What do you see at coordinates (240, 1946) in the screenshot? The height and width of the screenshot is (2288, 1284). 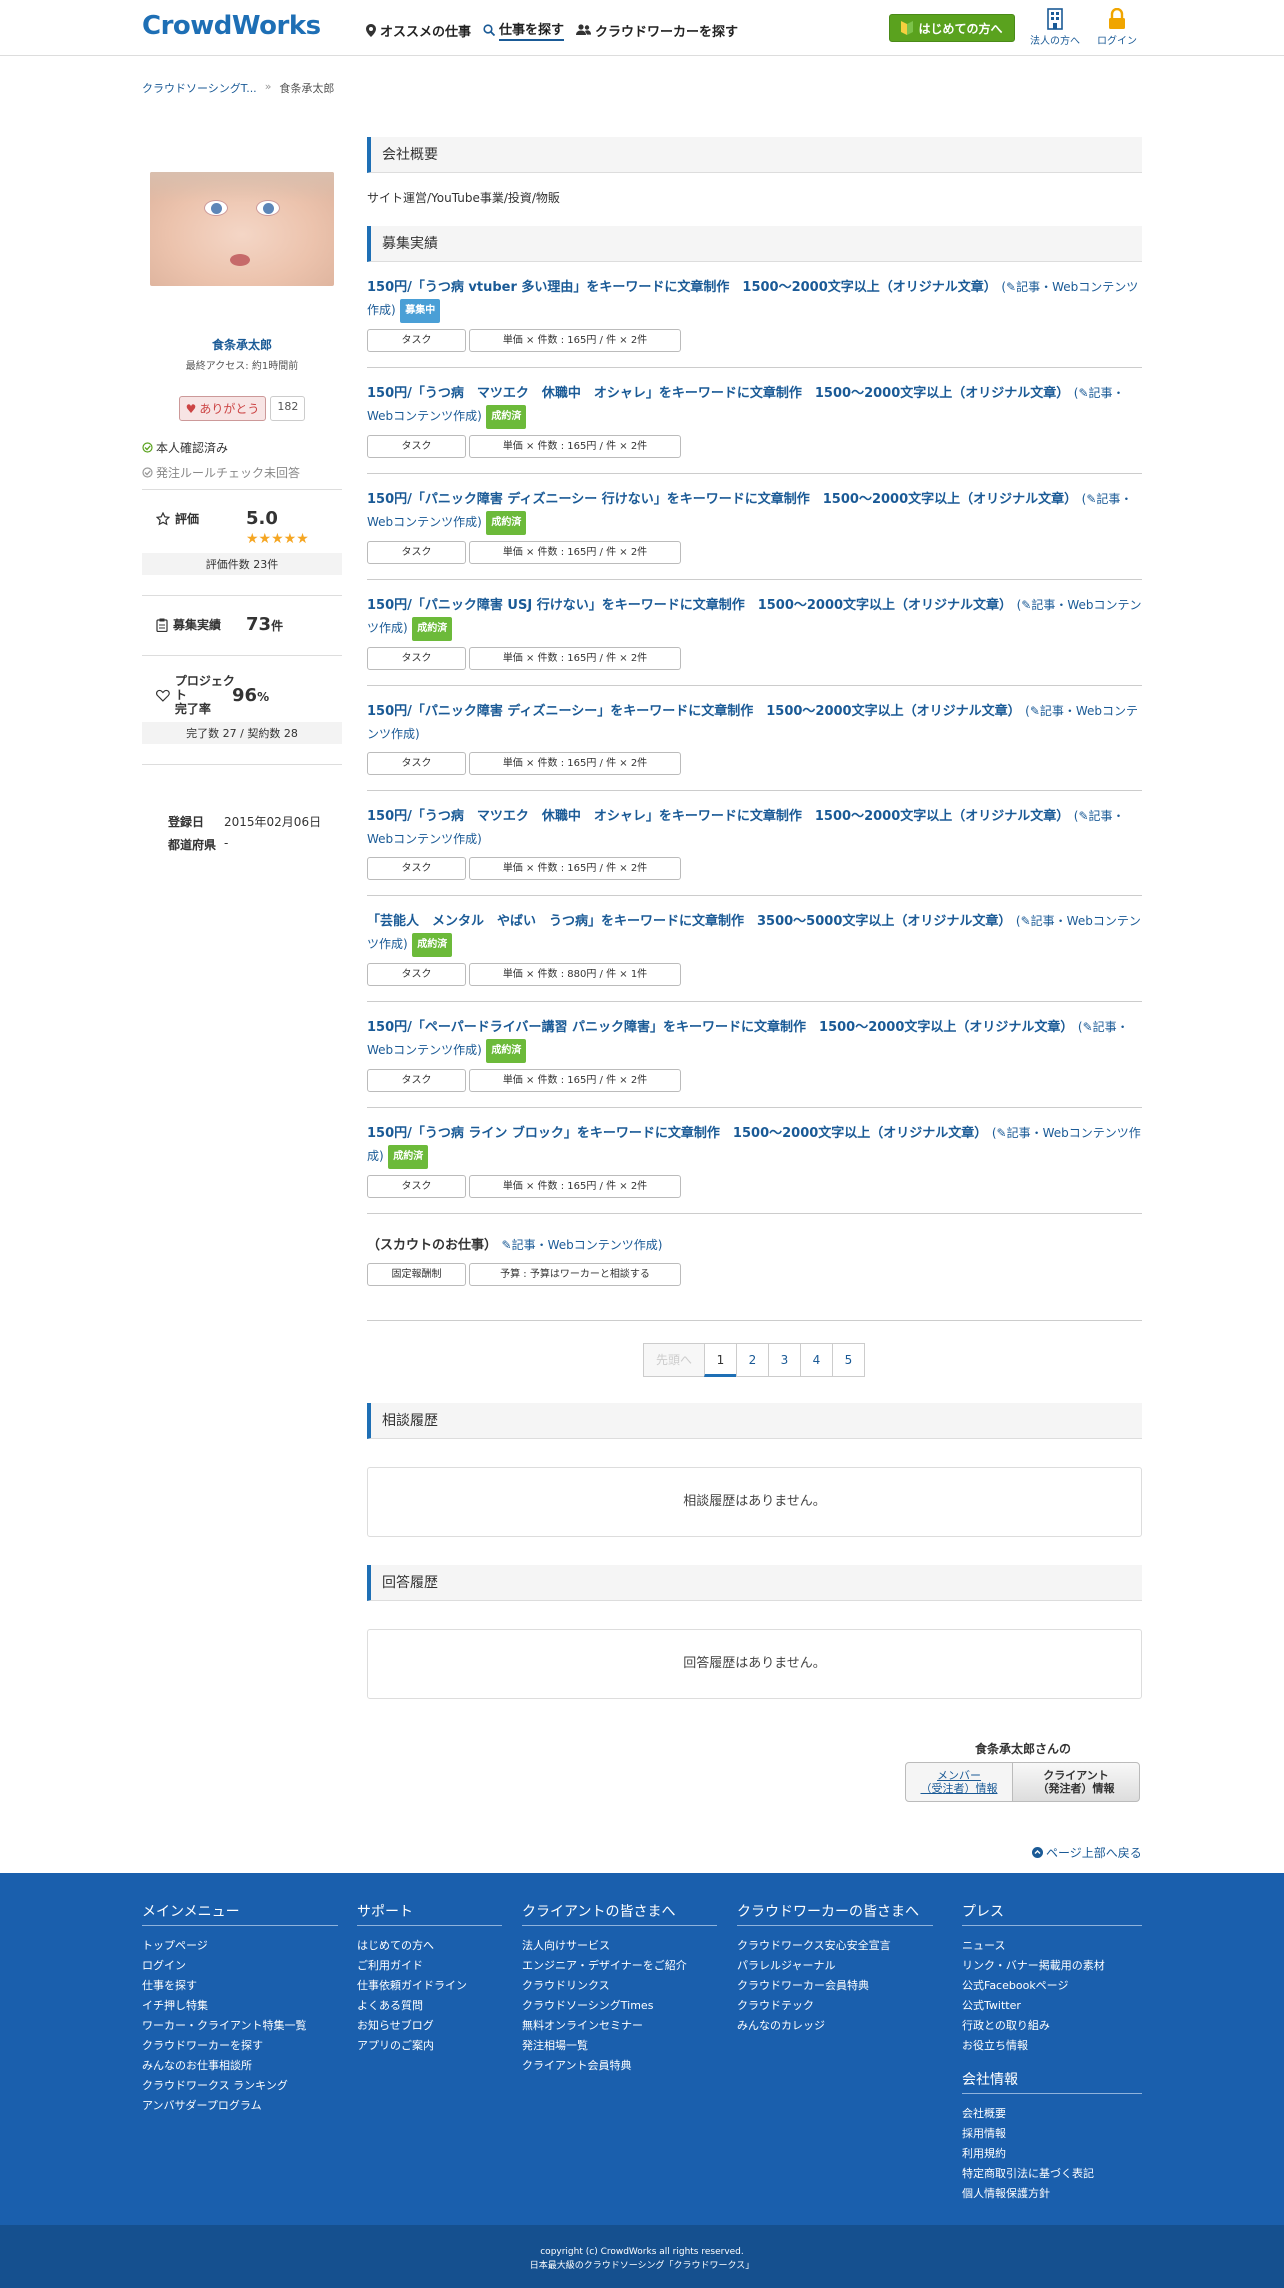 I see `footer-link: トップページ` at bounding box center [240, 1946].